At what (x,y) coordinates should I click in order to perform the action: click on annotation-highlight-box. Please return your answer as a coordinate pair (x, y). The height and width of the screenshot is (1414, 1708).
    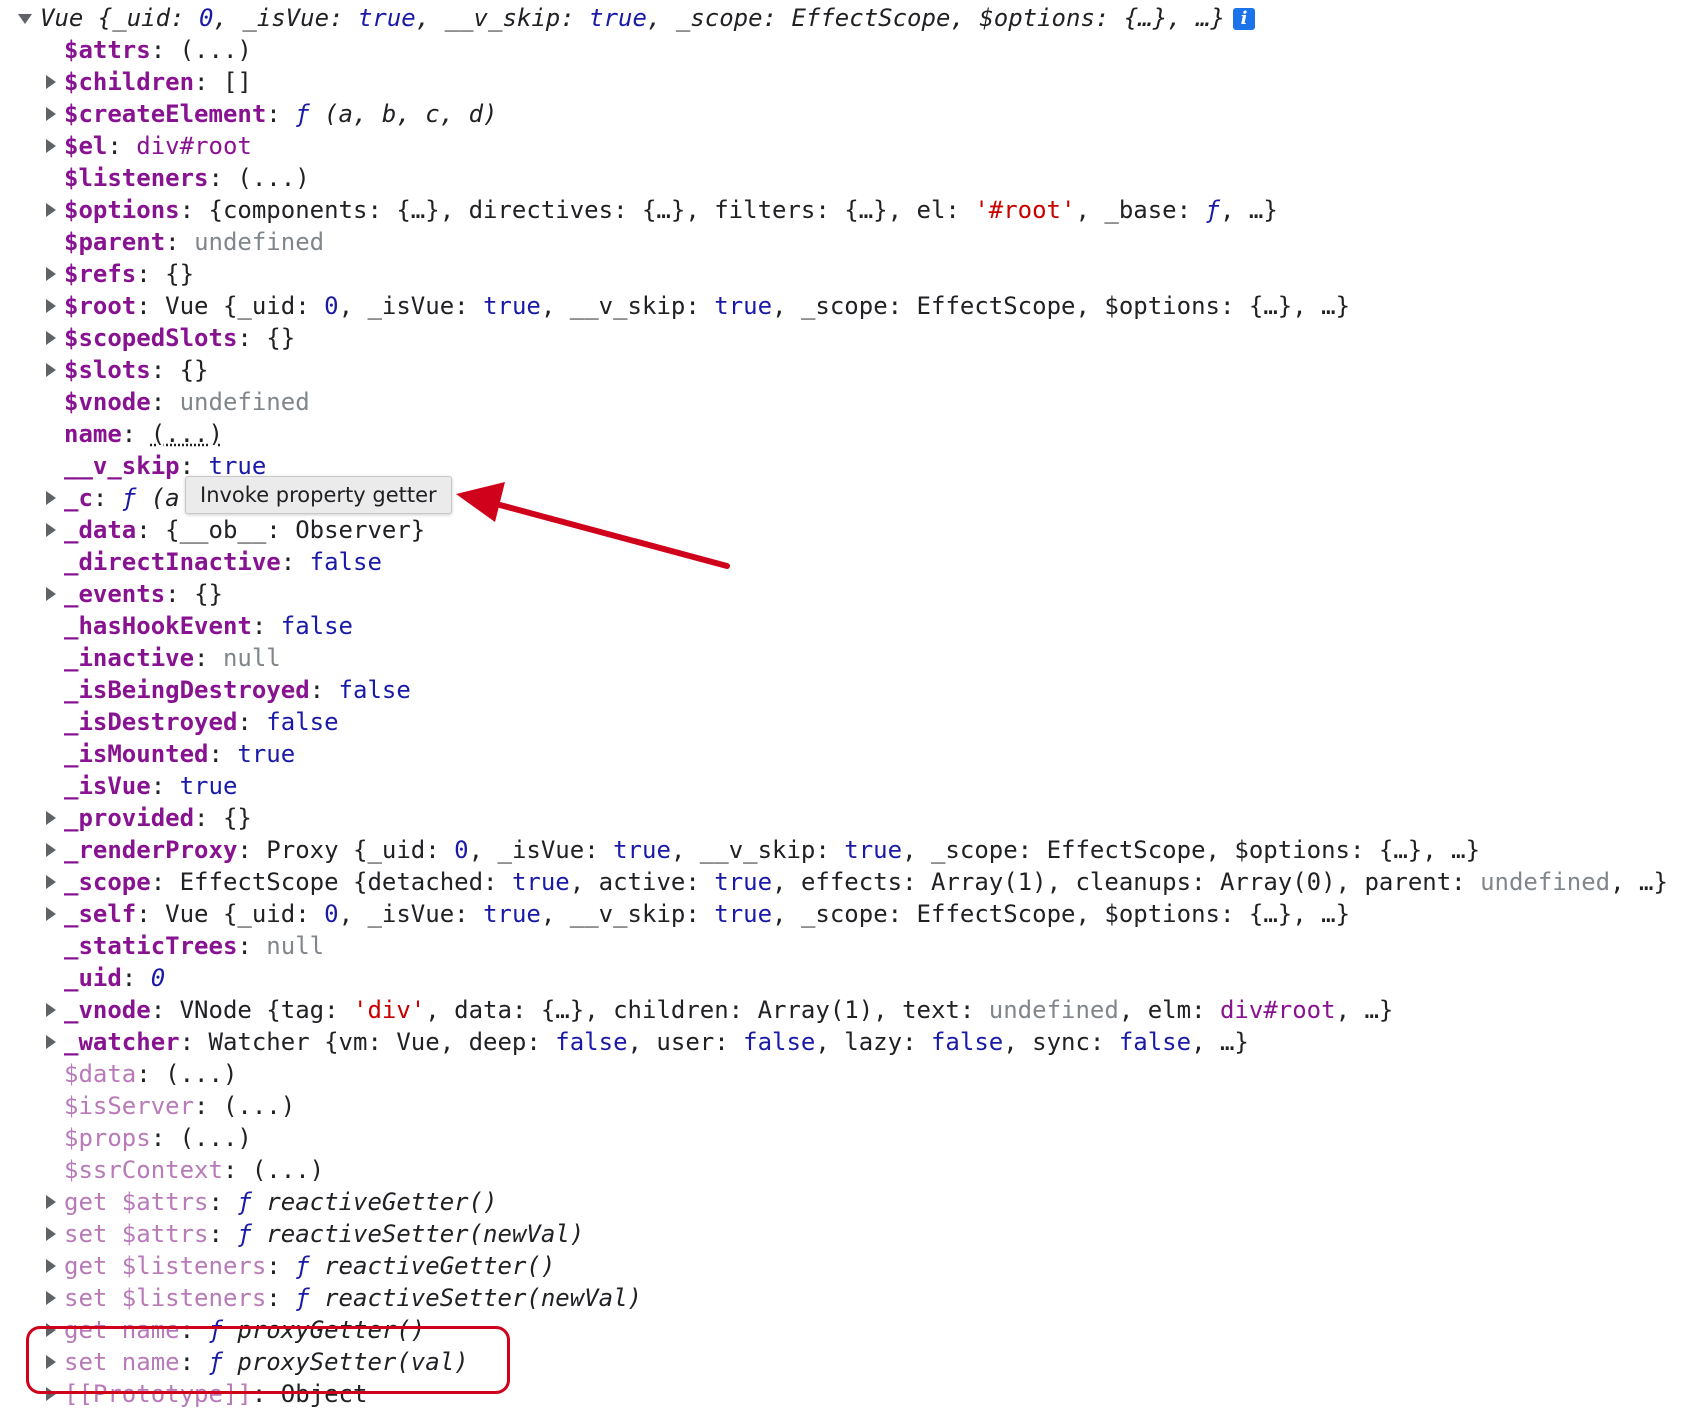
    Looking at the image, I should click on (268, 1360).